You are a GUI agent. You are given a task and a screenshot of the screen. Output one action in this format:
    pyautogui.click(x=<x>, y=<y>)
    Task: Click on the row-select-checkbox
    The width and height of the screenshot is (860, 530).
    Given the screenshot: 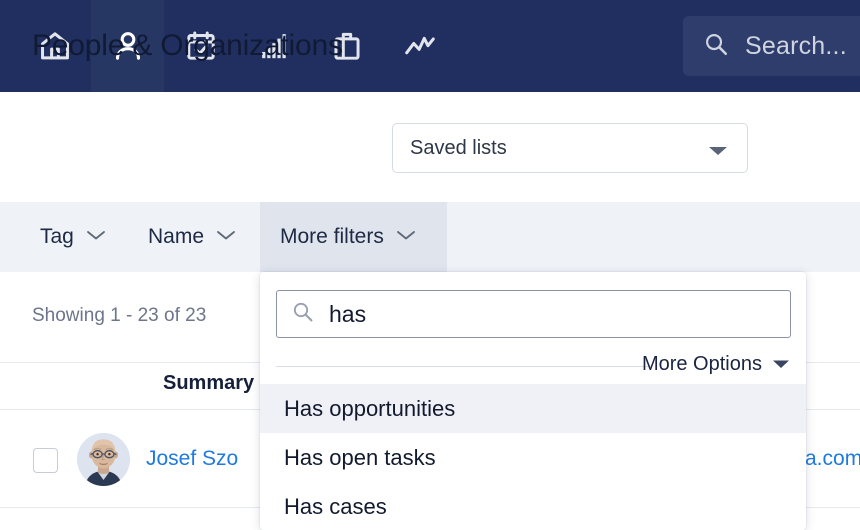 What is the action you would take?
    pyautogui.click(x=45, y=460)
    